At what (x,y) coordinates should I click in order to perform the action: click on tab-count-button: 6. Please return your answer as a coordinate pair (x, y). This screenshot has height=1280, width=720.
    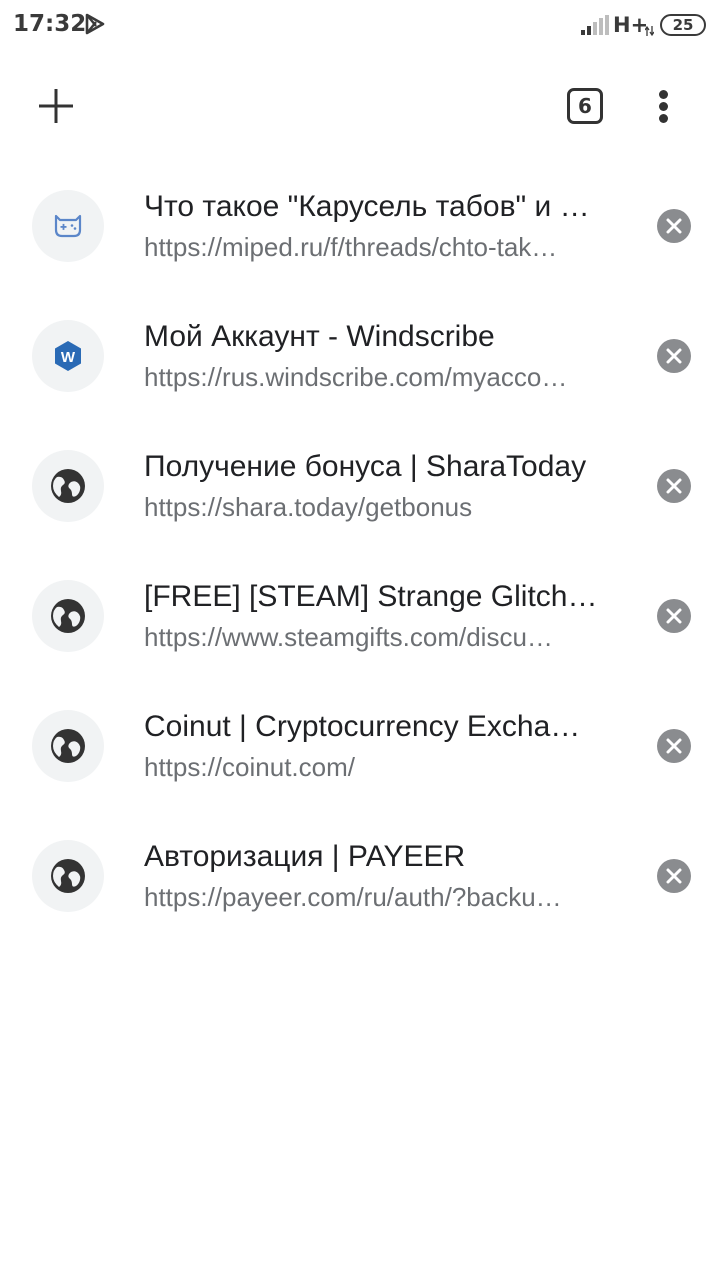
    Looking at the image, I should click on (585, 106).